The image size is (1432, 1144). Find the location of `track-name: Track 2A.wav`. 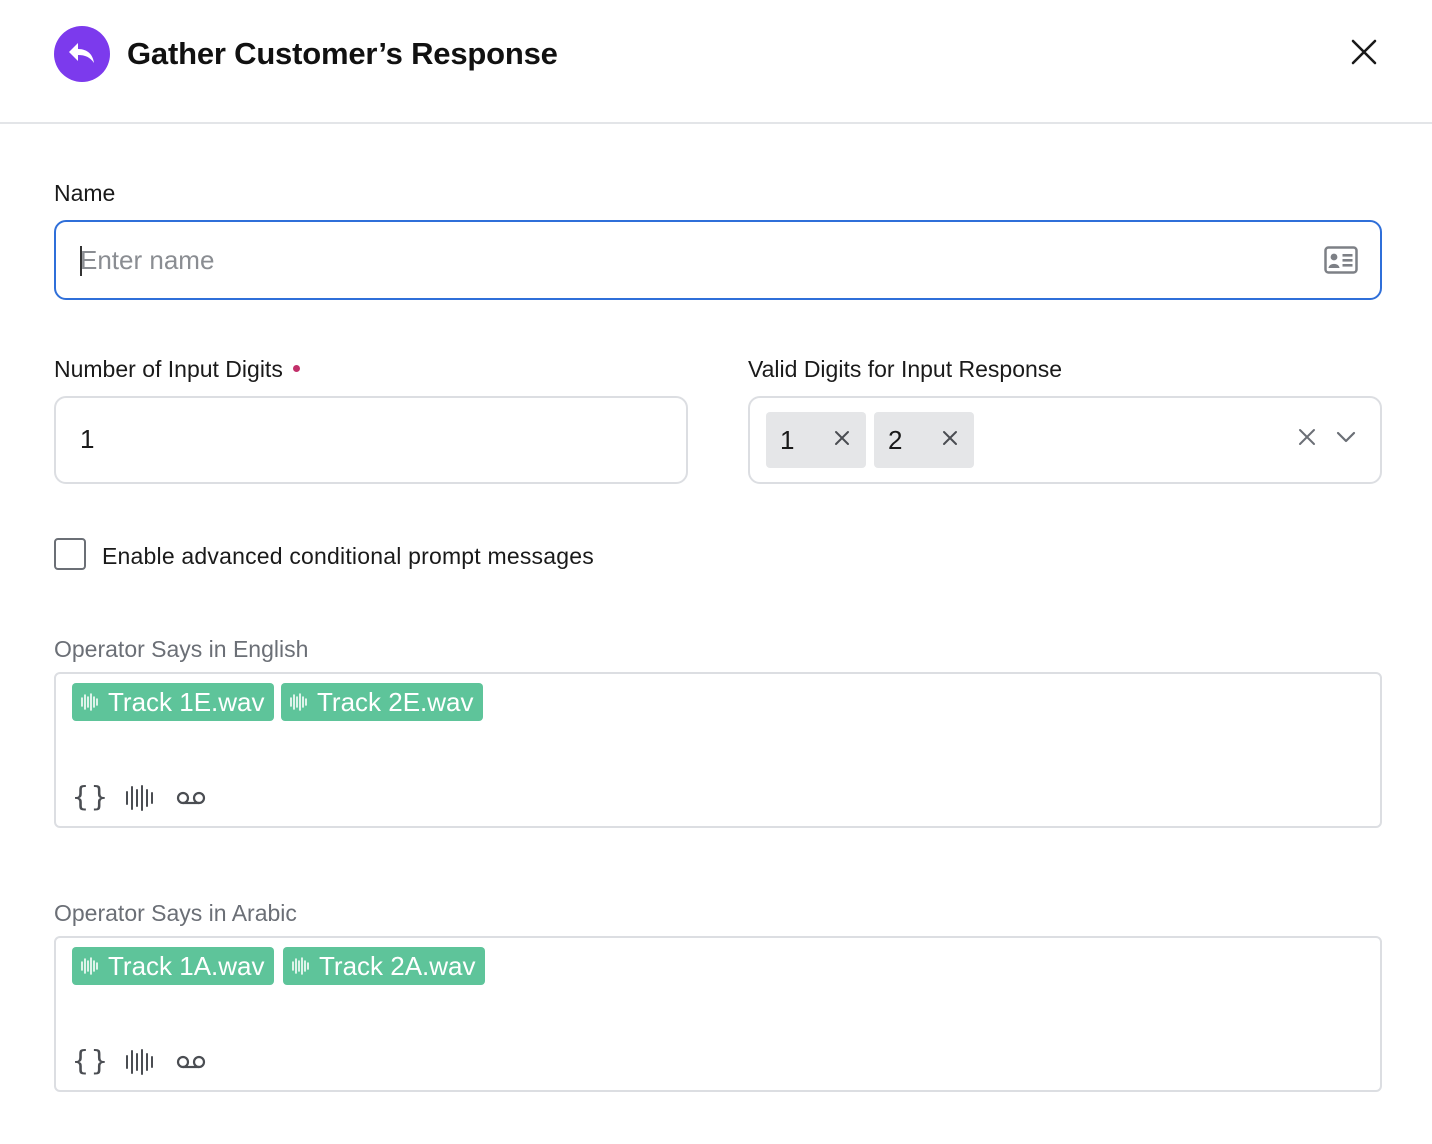

track-name: Track 2A.wav is located at coordinates (397, 965).